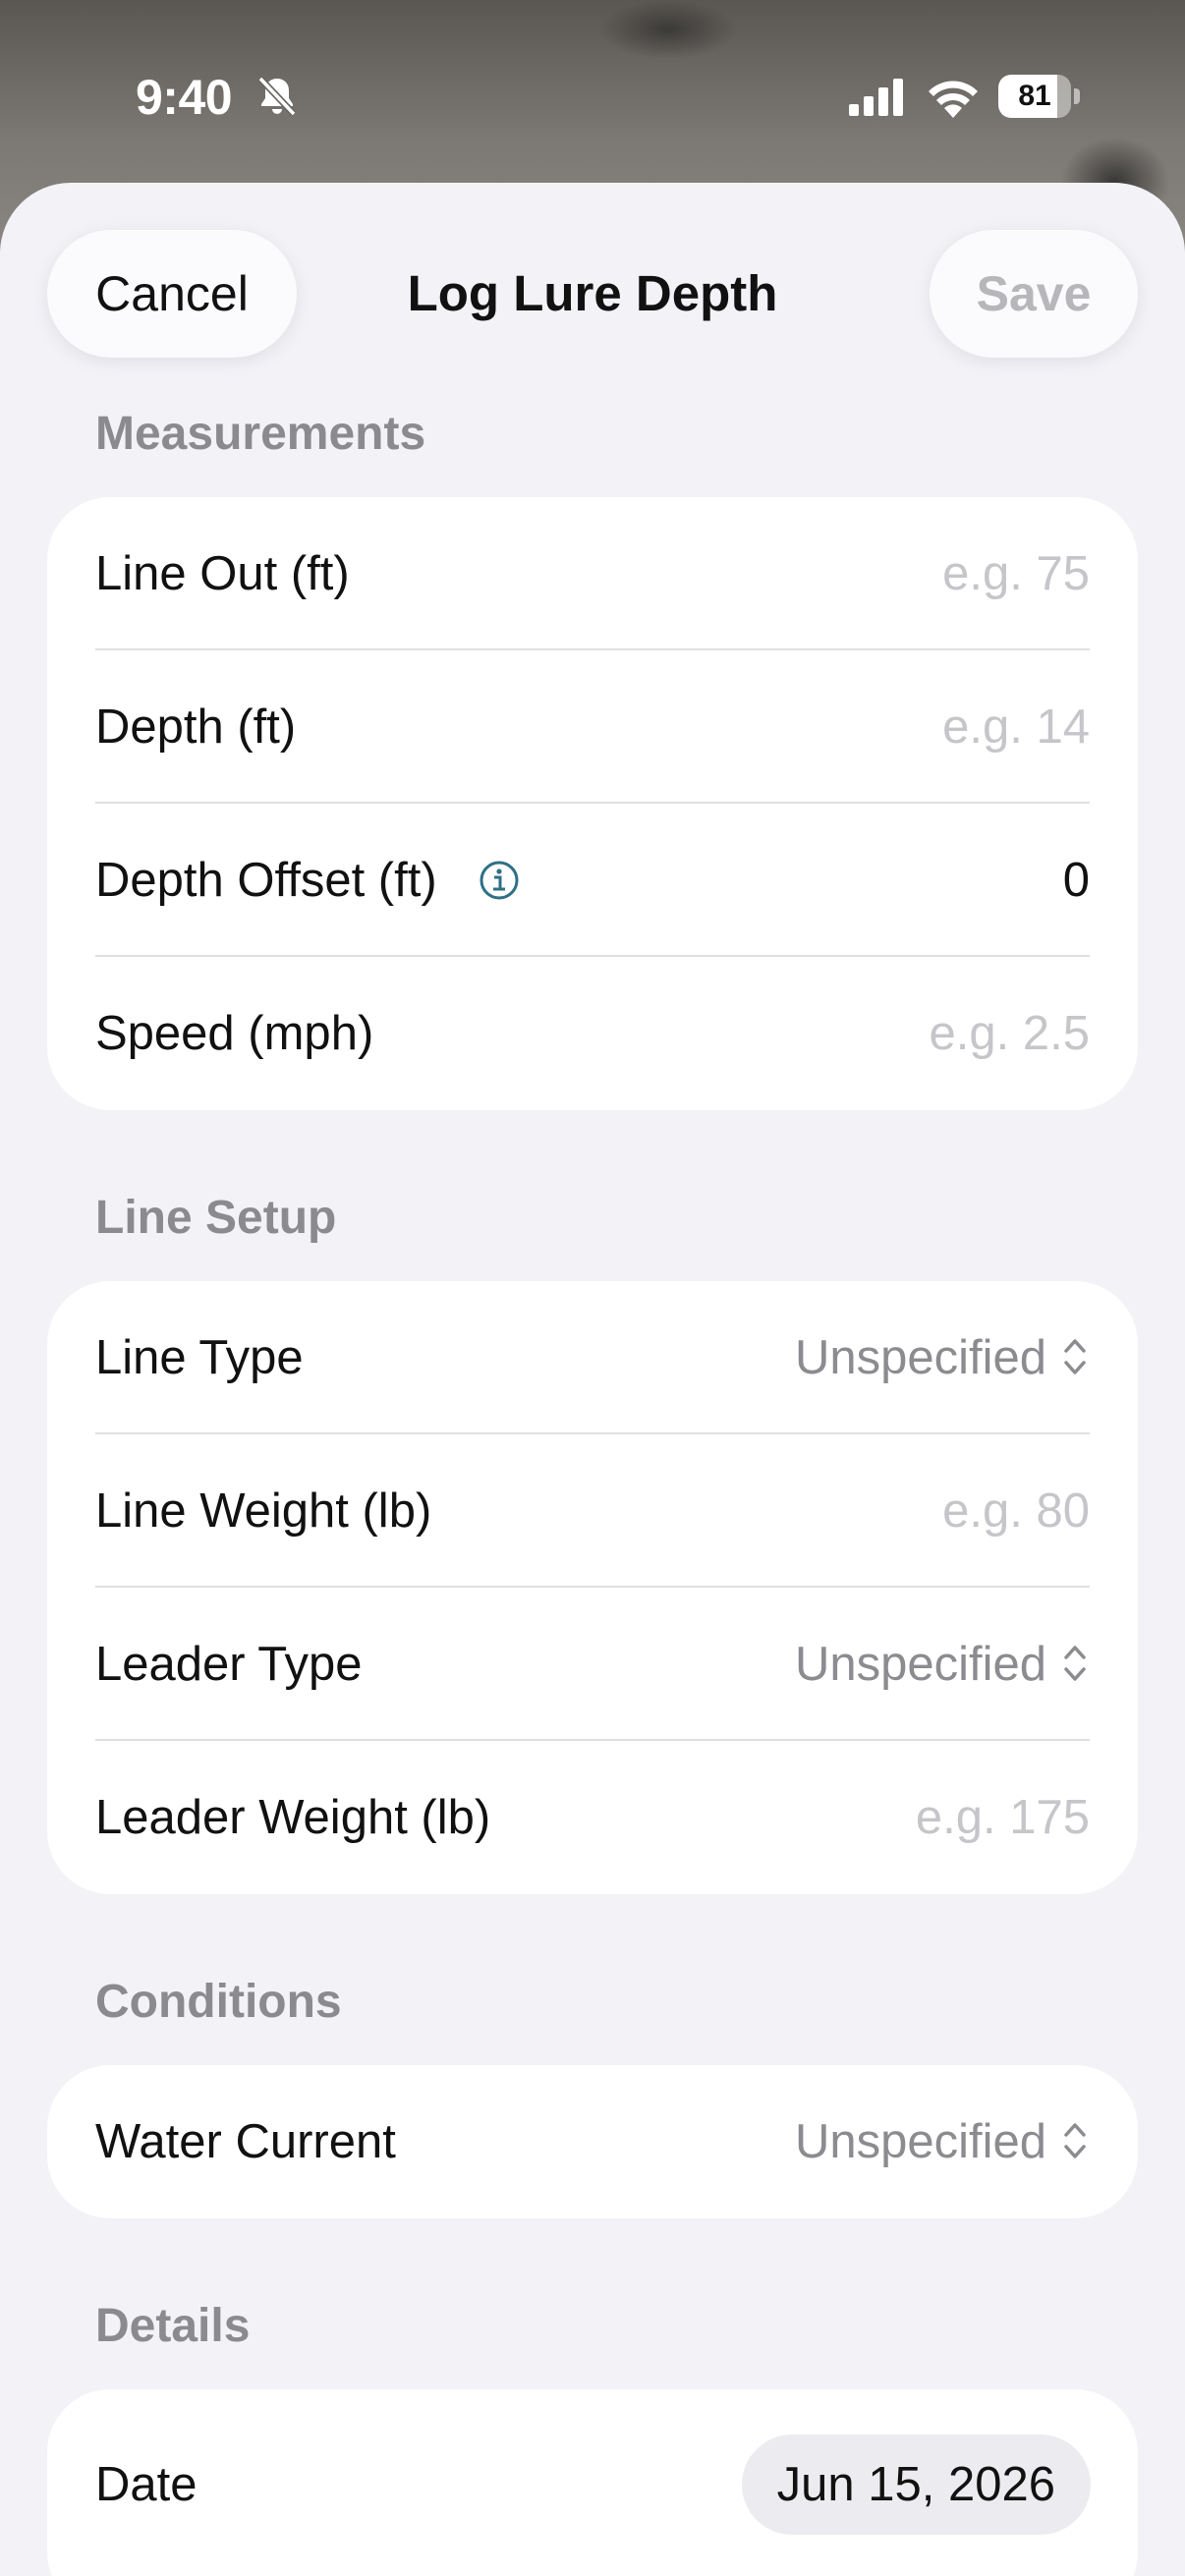 This screenshot has height=2576, width=1185. I want to click on date-row: Date Jun 15, 2026, so click(592, 2482).